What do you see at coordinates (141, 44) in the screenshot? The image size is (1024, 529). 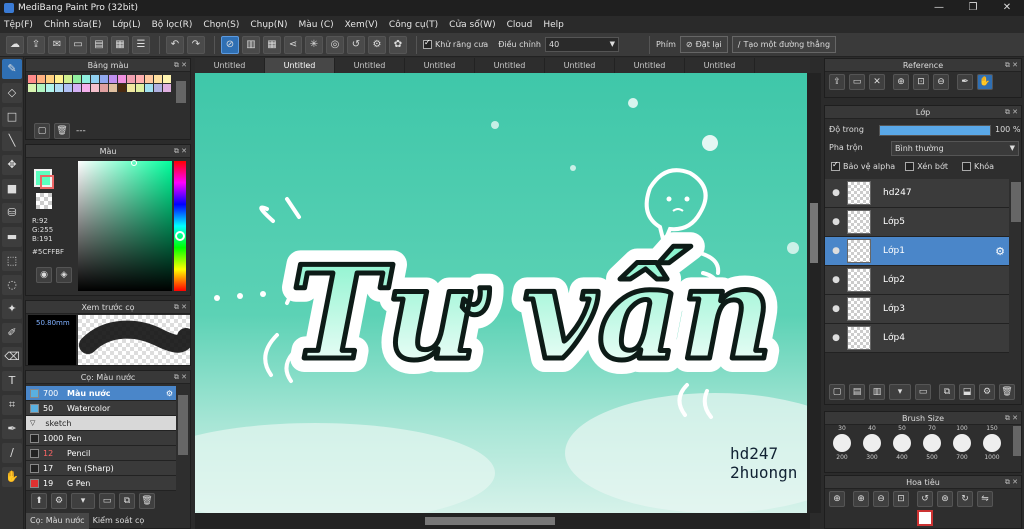 I see `list-doc-icon: ☰` at bounding box center [141, 44].